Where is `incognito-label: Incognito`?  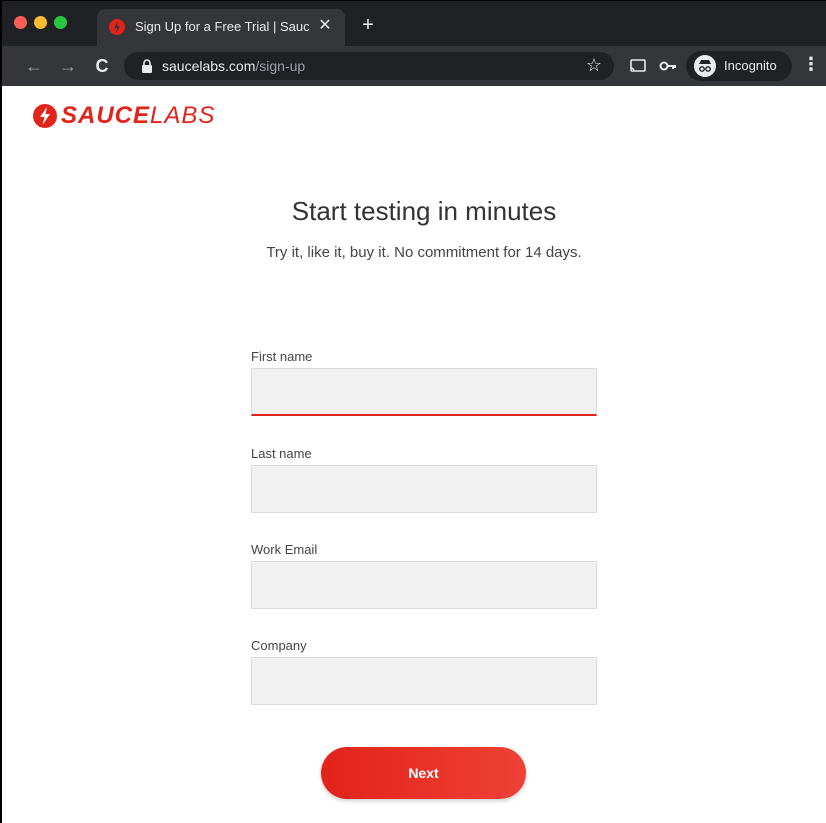 incognito-label: Incognito is located at coordinates (750, 65).